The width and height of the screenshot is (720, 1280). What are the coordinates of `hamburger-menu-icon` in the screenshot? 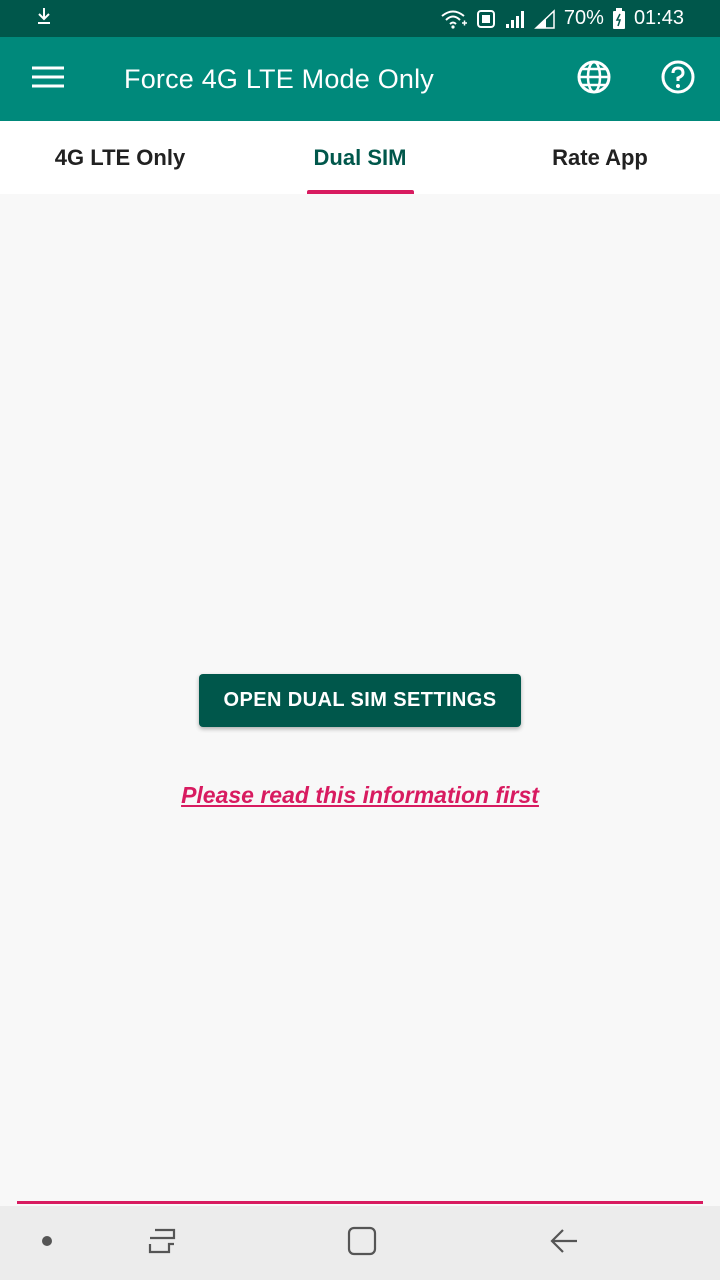 It's located at (48, 79).